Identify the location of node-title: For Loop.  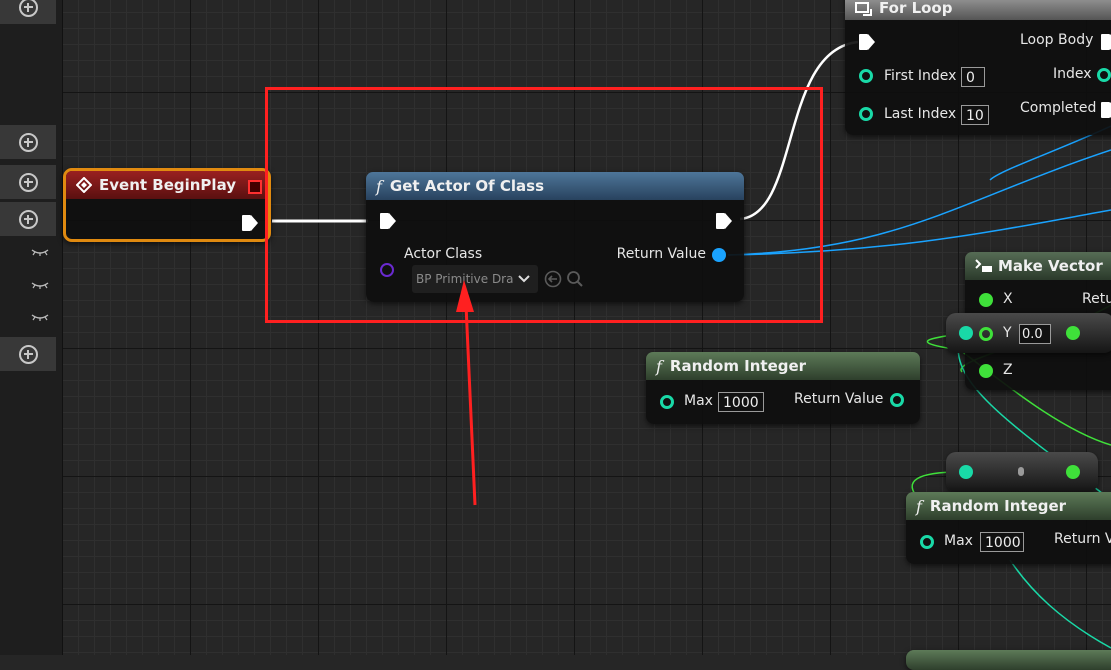
(916, 8).